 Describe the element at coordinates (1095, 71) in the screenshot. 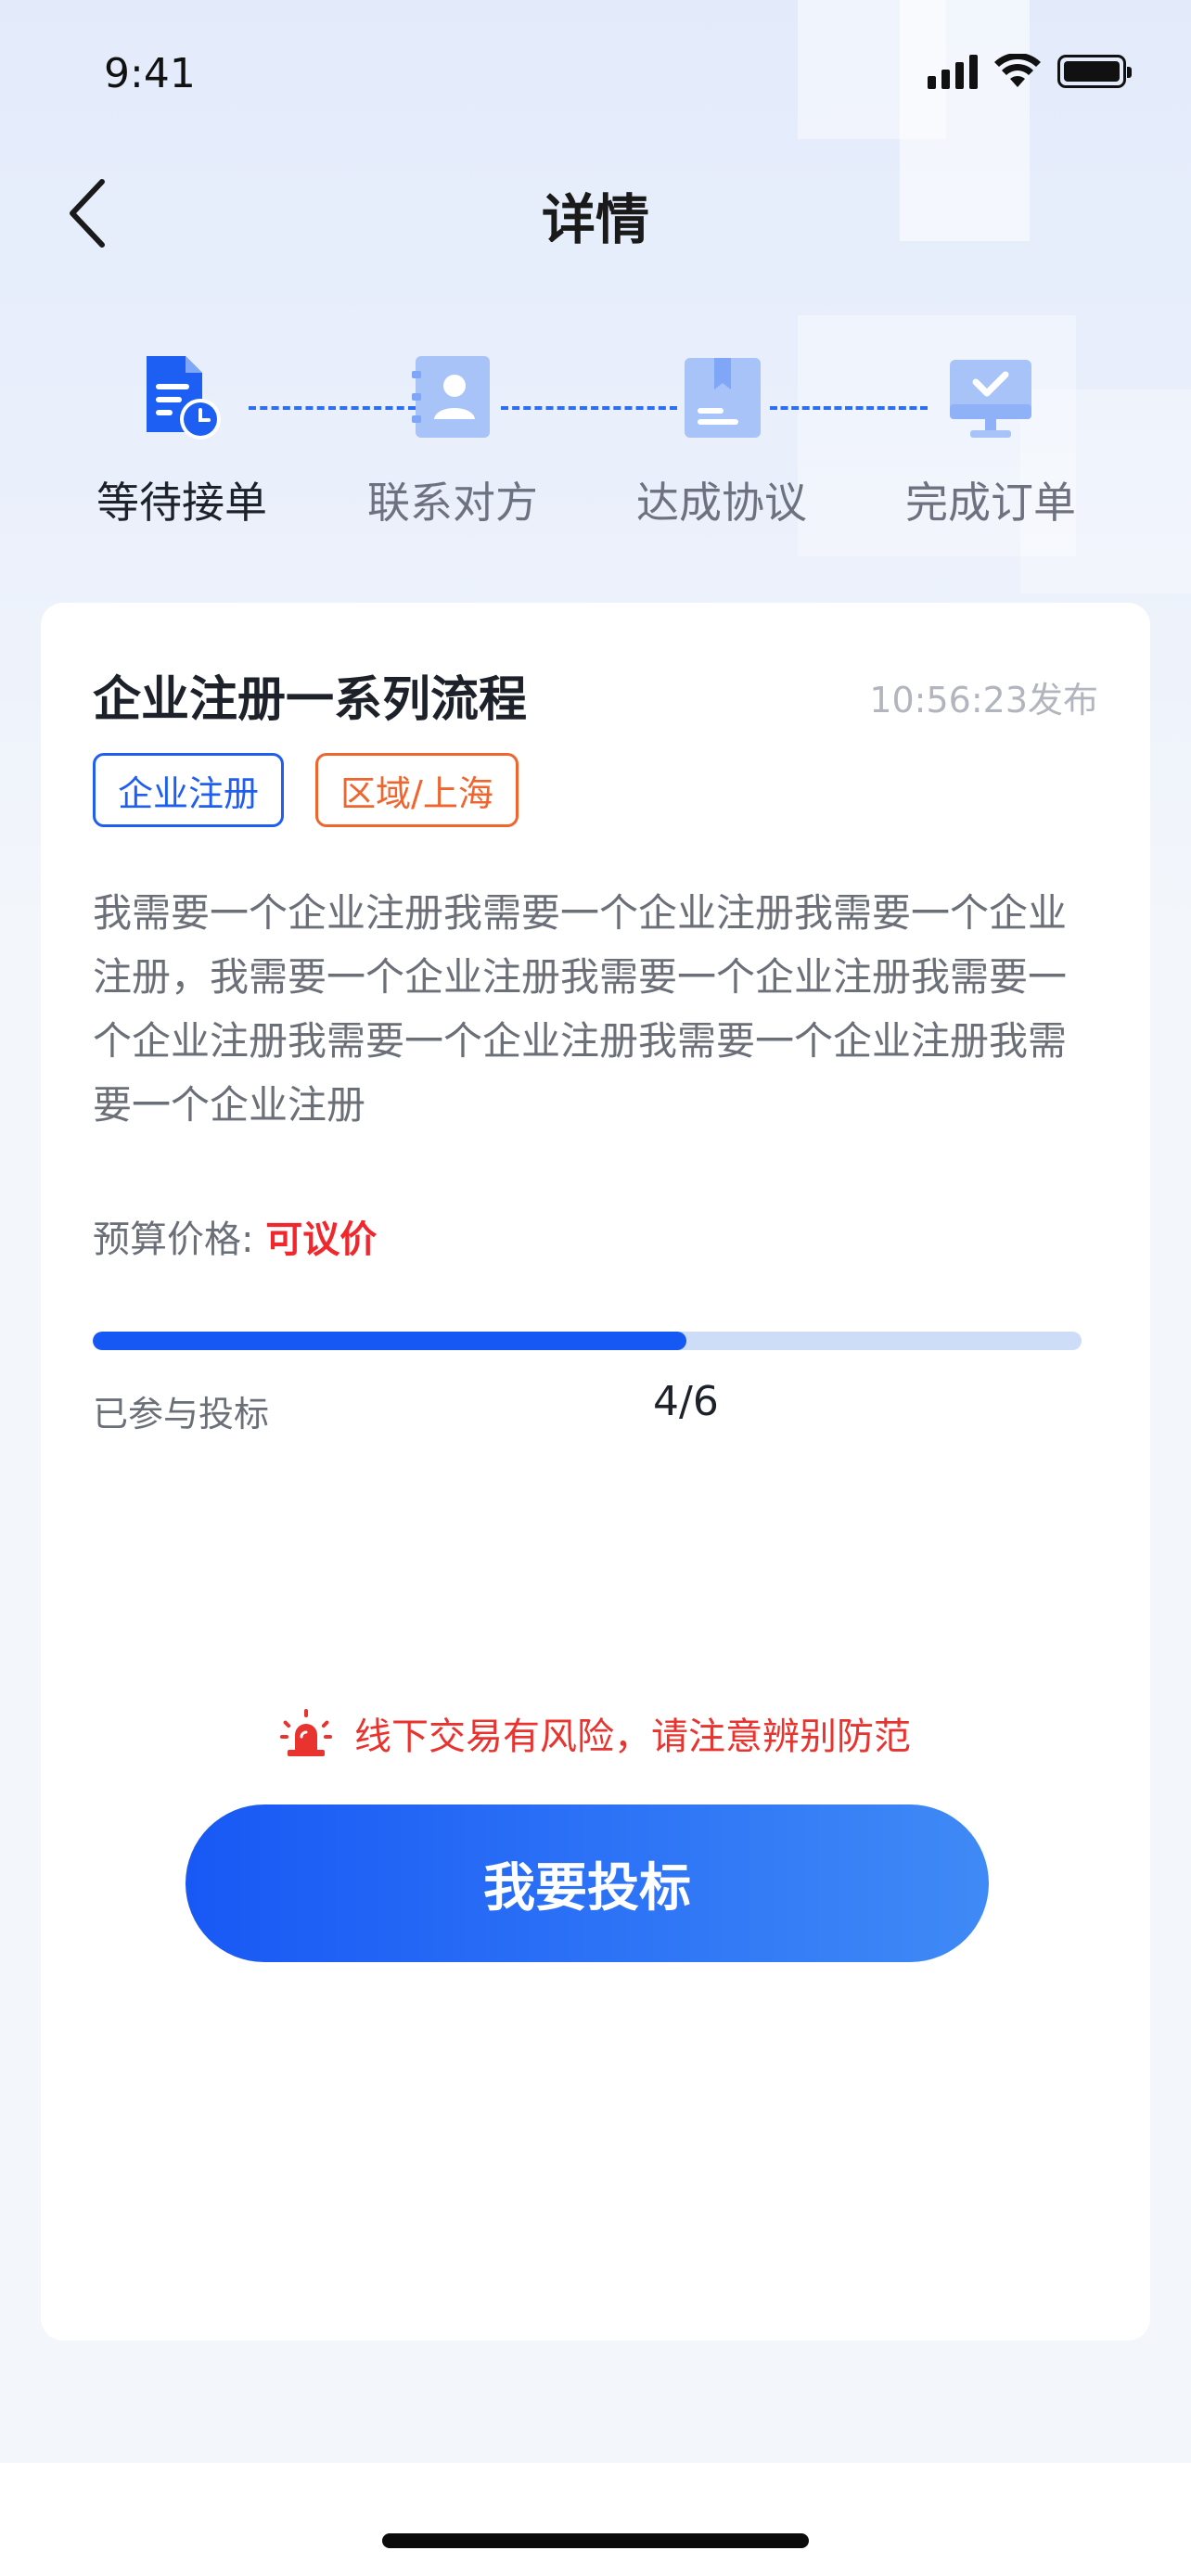

I see `battery-icon` at that location.